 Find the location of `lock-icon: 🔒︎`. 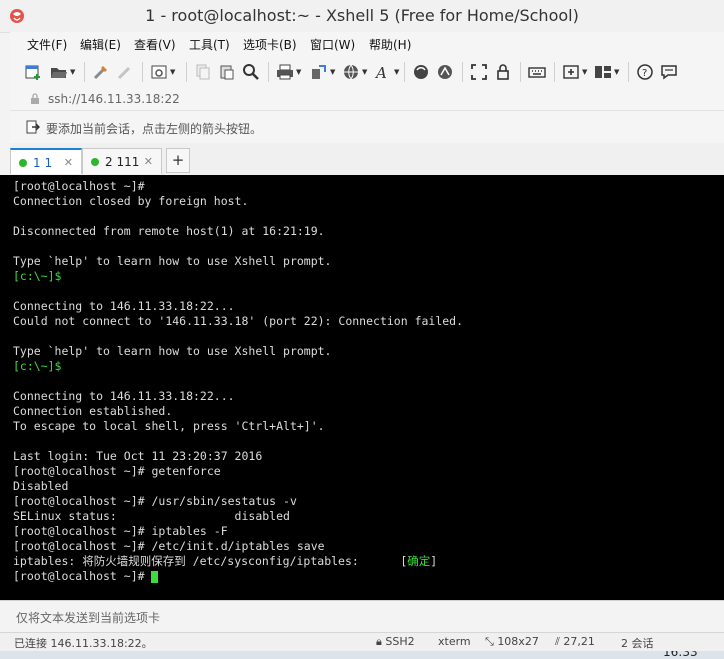

lock-icon: 🔒︎ is located at coordinates (379, 641).